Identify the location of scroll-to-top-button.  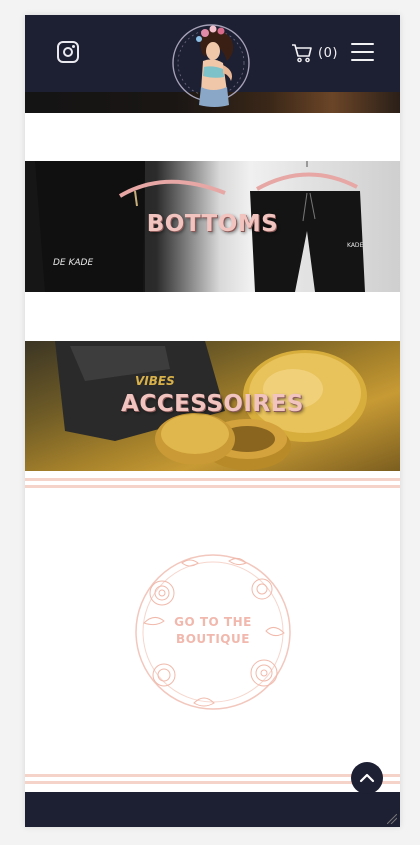
(367, 778).